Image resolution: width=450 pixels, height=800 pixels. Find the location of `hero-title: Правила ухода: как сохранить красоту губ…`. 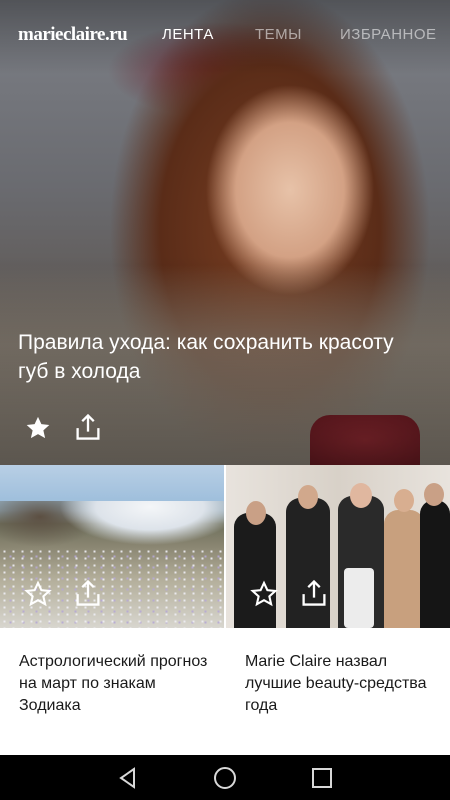

hero-title: Правила ухода: как сохранить красоту губ… is located at coordinates (218, 357).